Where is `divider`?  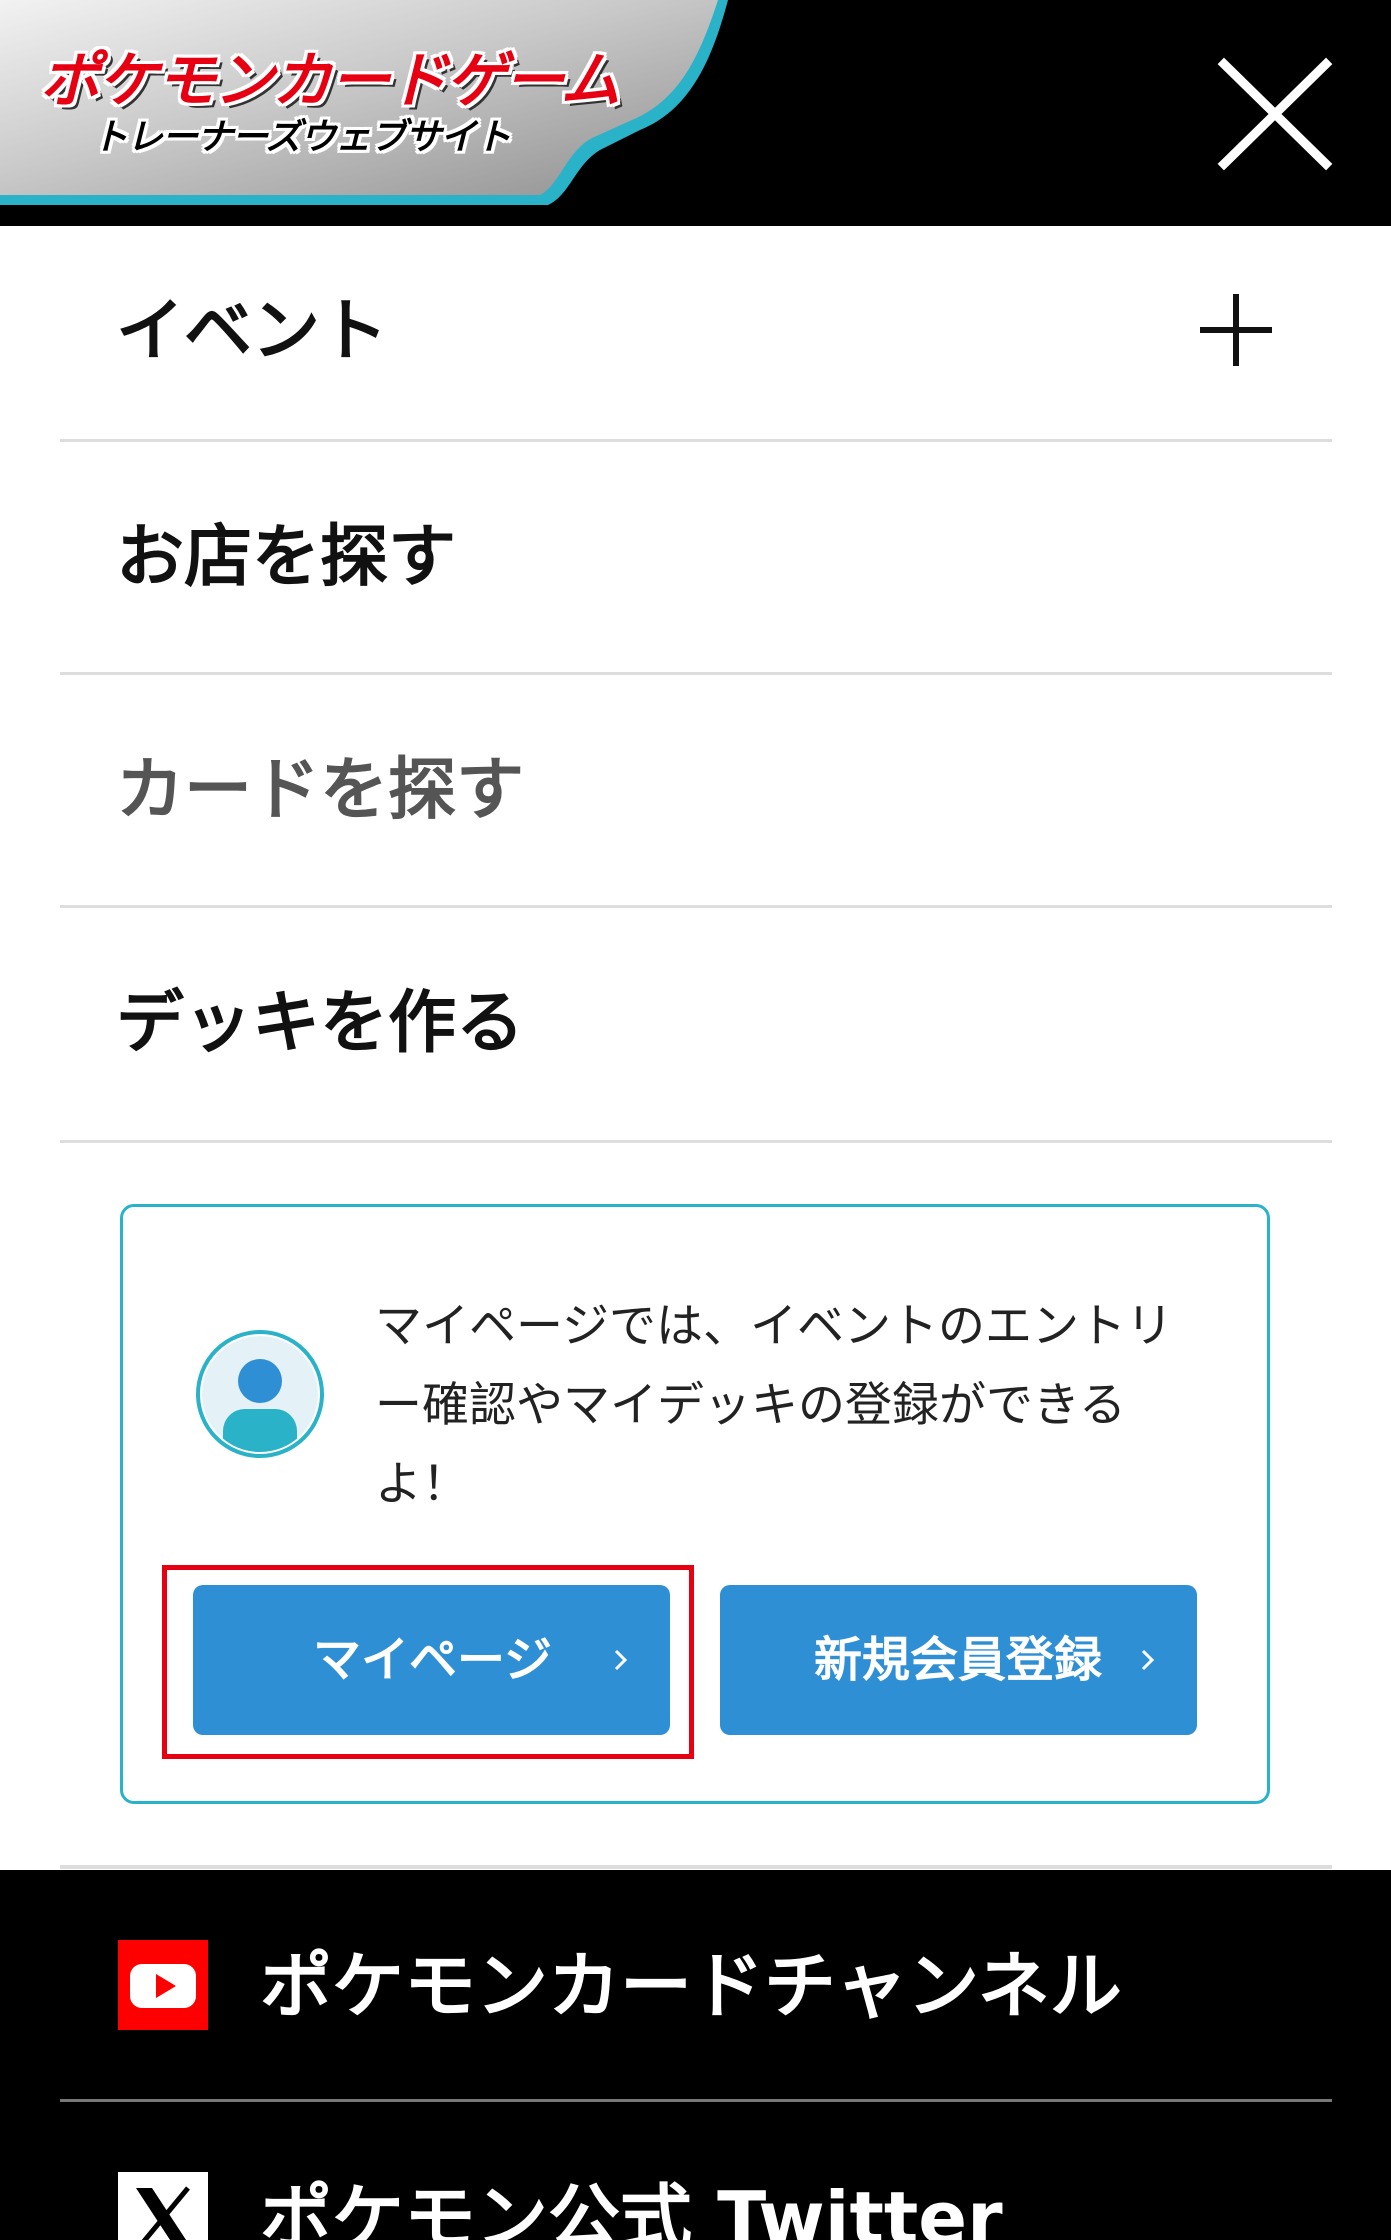 divider is located at coordinates (696, 1867).